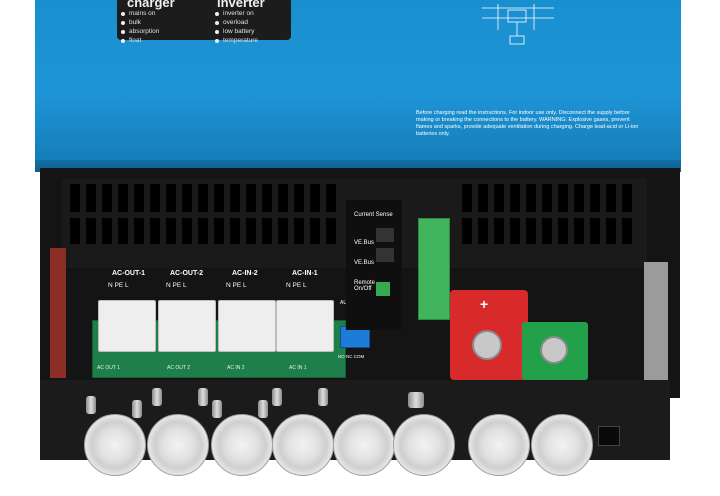  What do you see at coordinates (364, 243) in the screenshot?
I see `vebus-1-label: VE.Bus` at bounding box center [364, 243].